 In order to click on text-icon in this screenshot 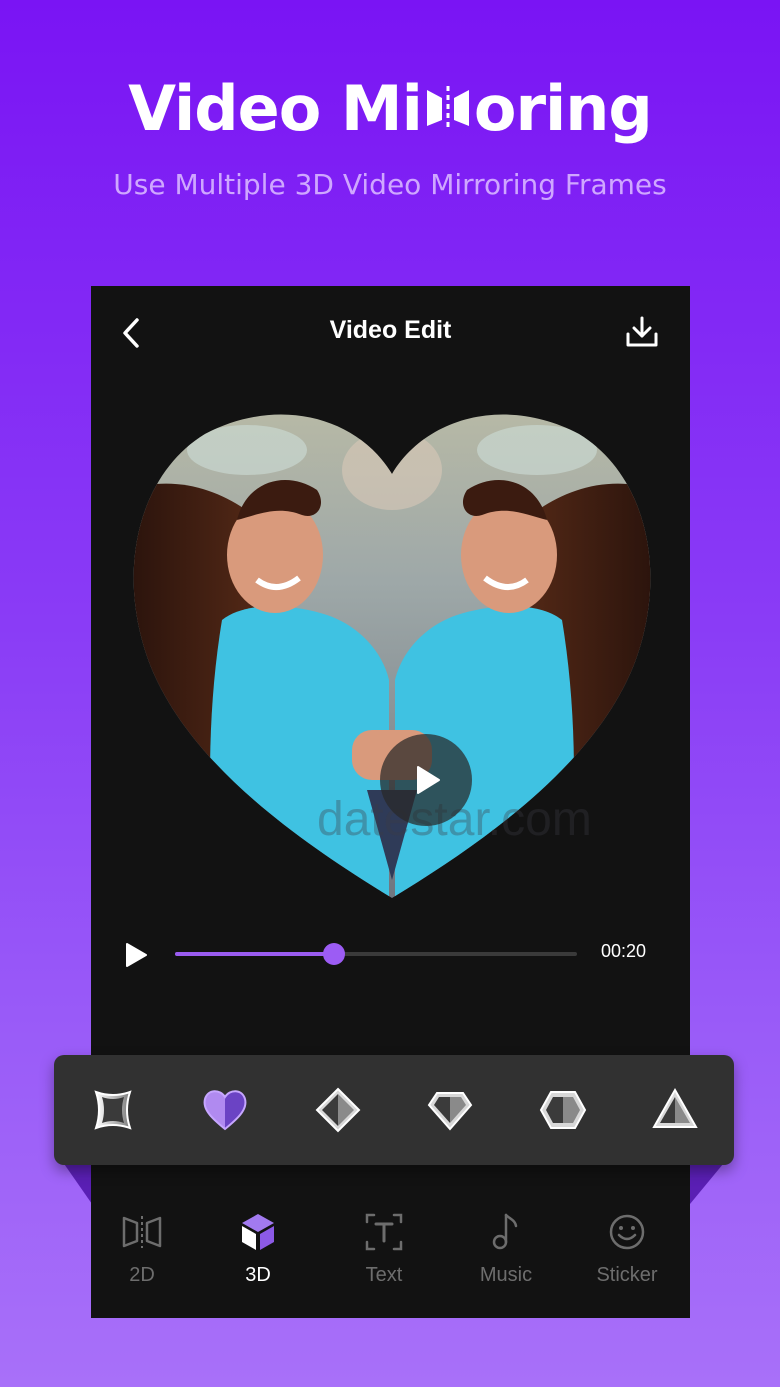, I will do `click(384, 1232)`.